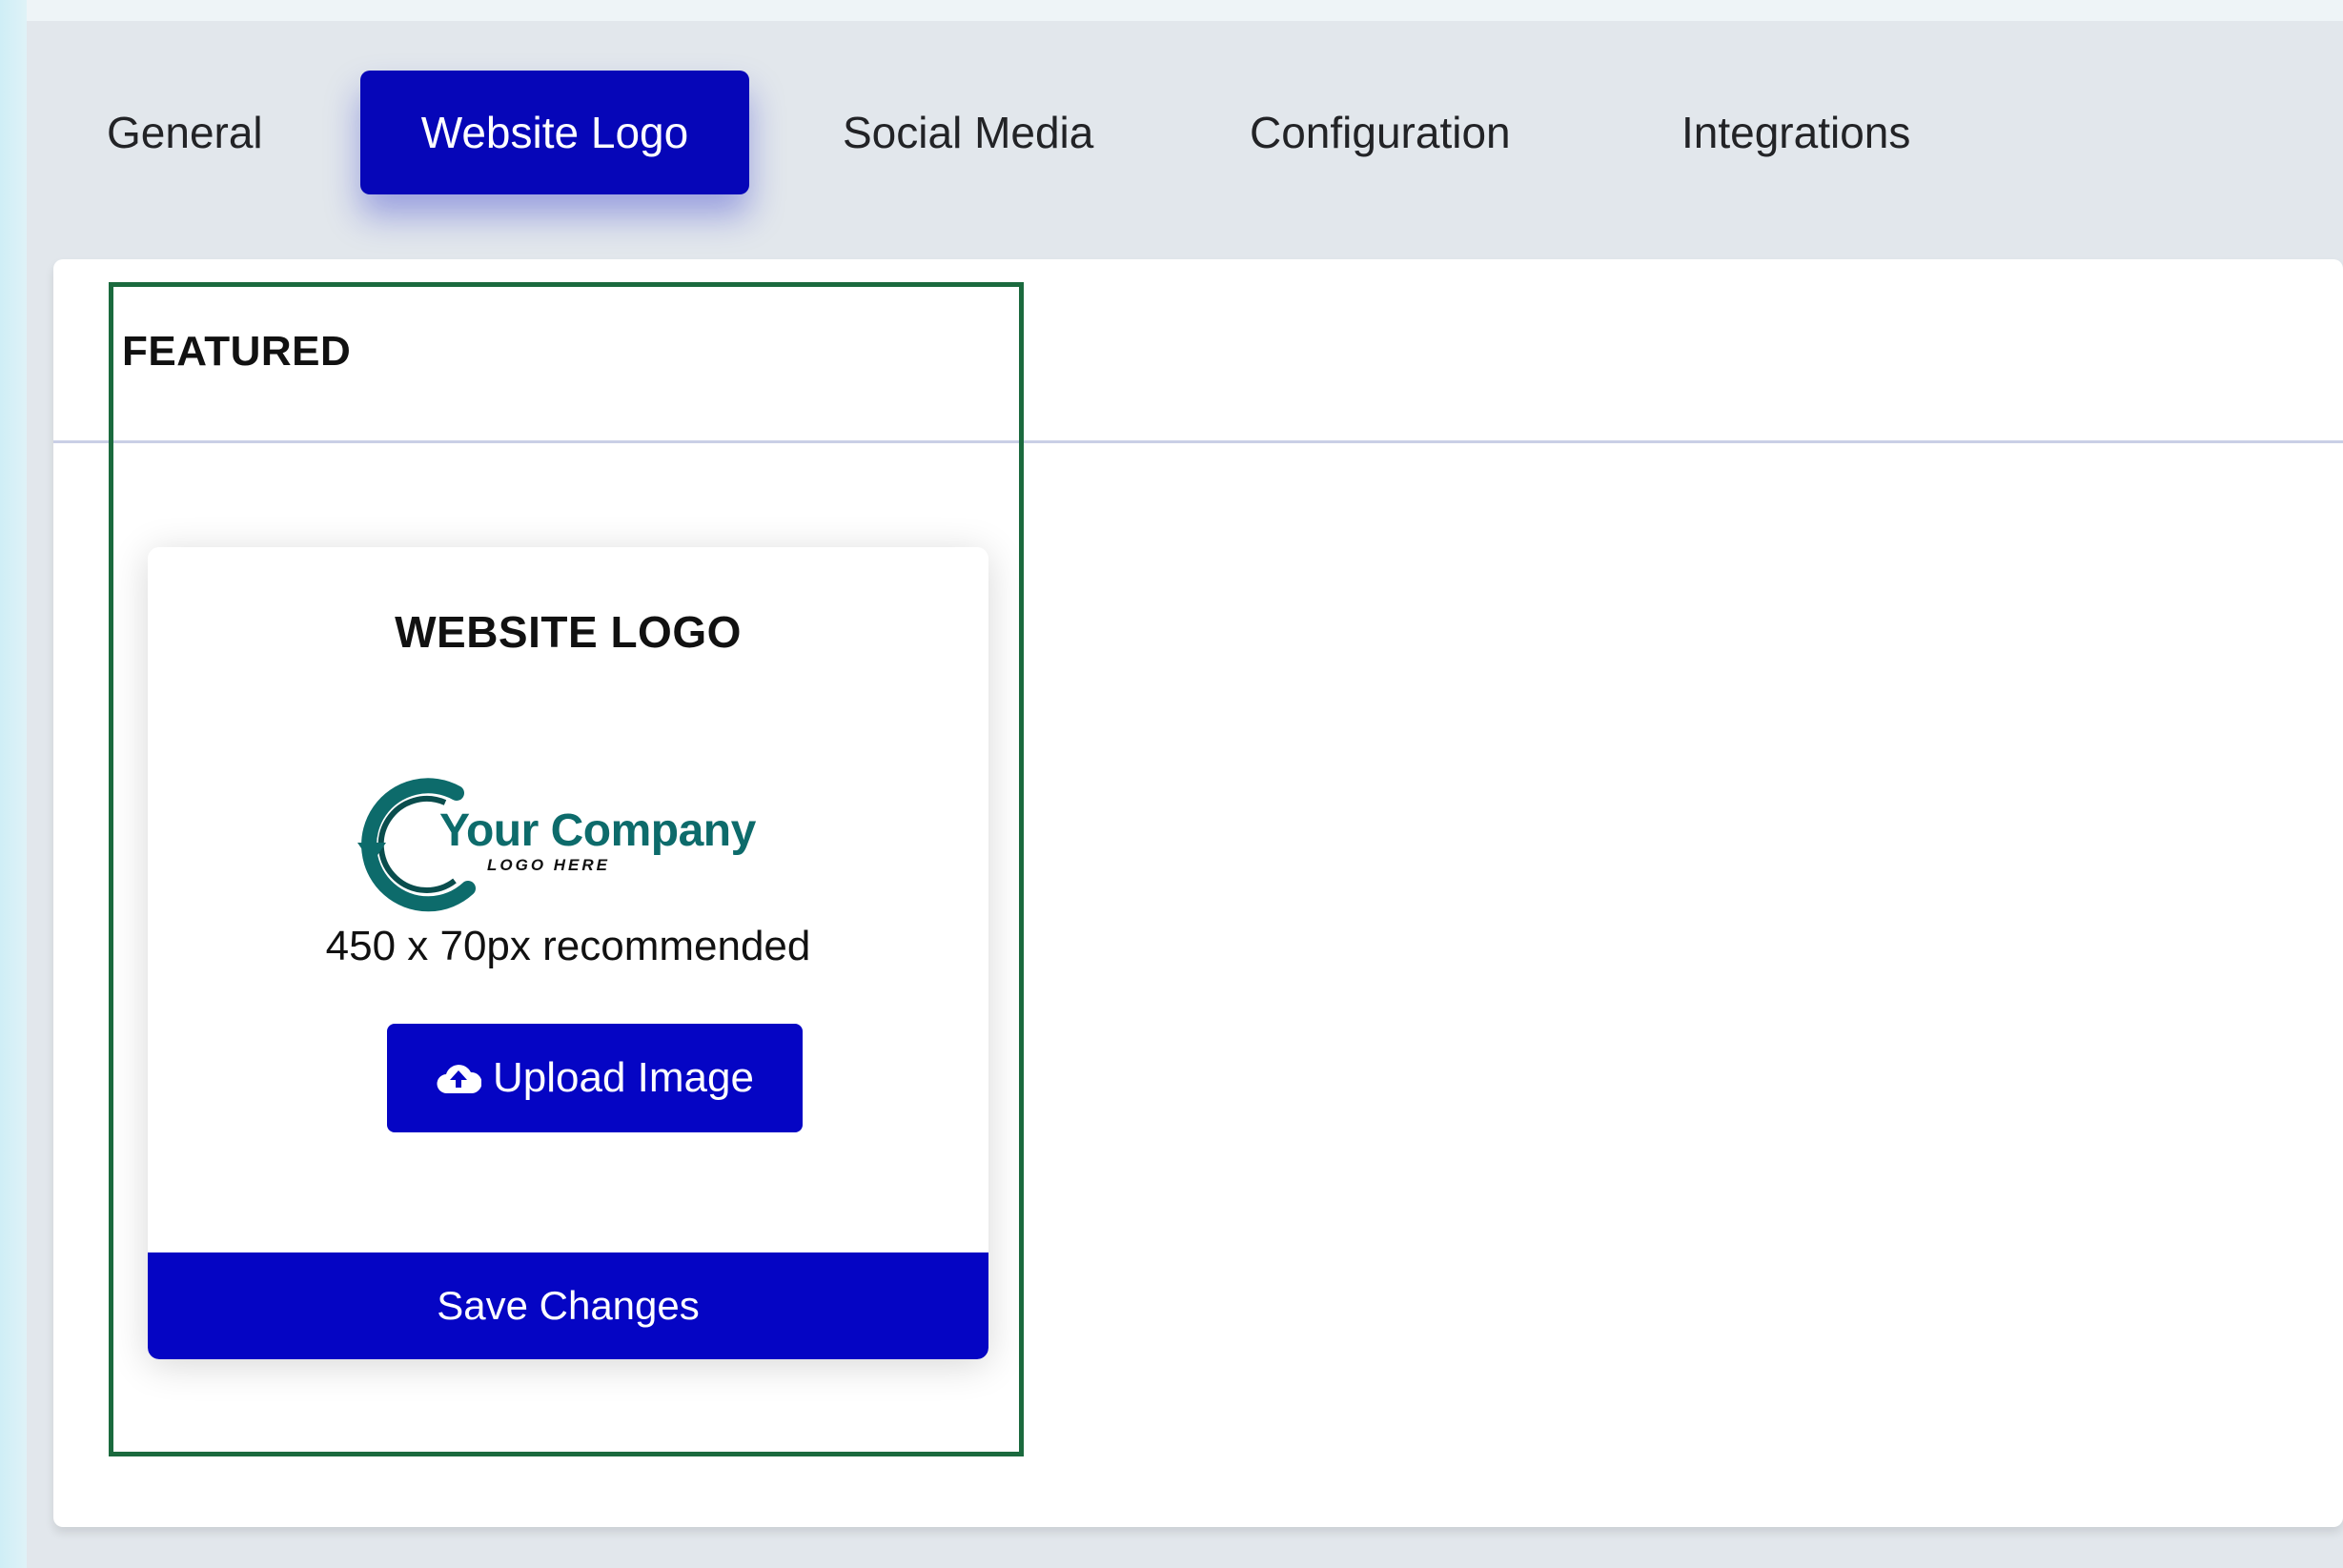 This screenshot has width=2343, height=1568. Describe the element at coordinates (568, 1305) in the screenshot. I see `save-changes-button: Save Changes` at that location.